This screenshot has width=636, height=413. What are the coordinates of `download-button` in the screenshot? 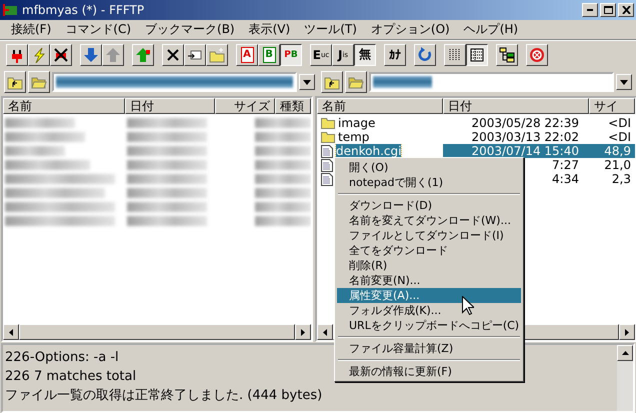 It's located at (91, 55).